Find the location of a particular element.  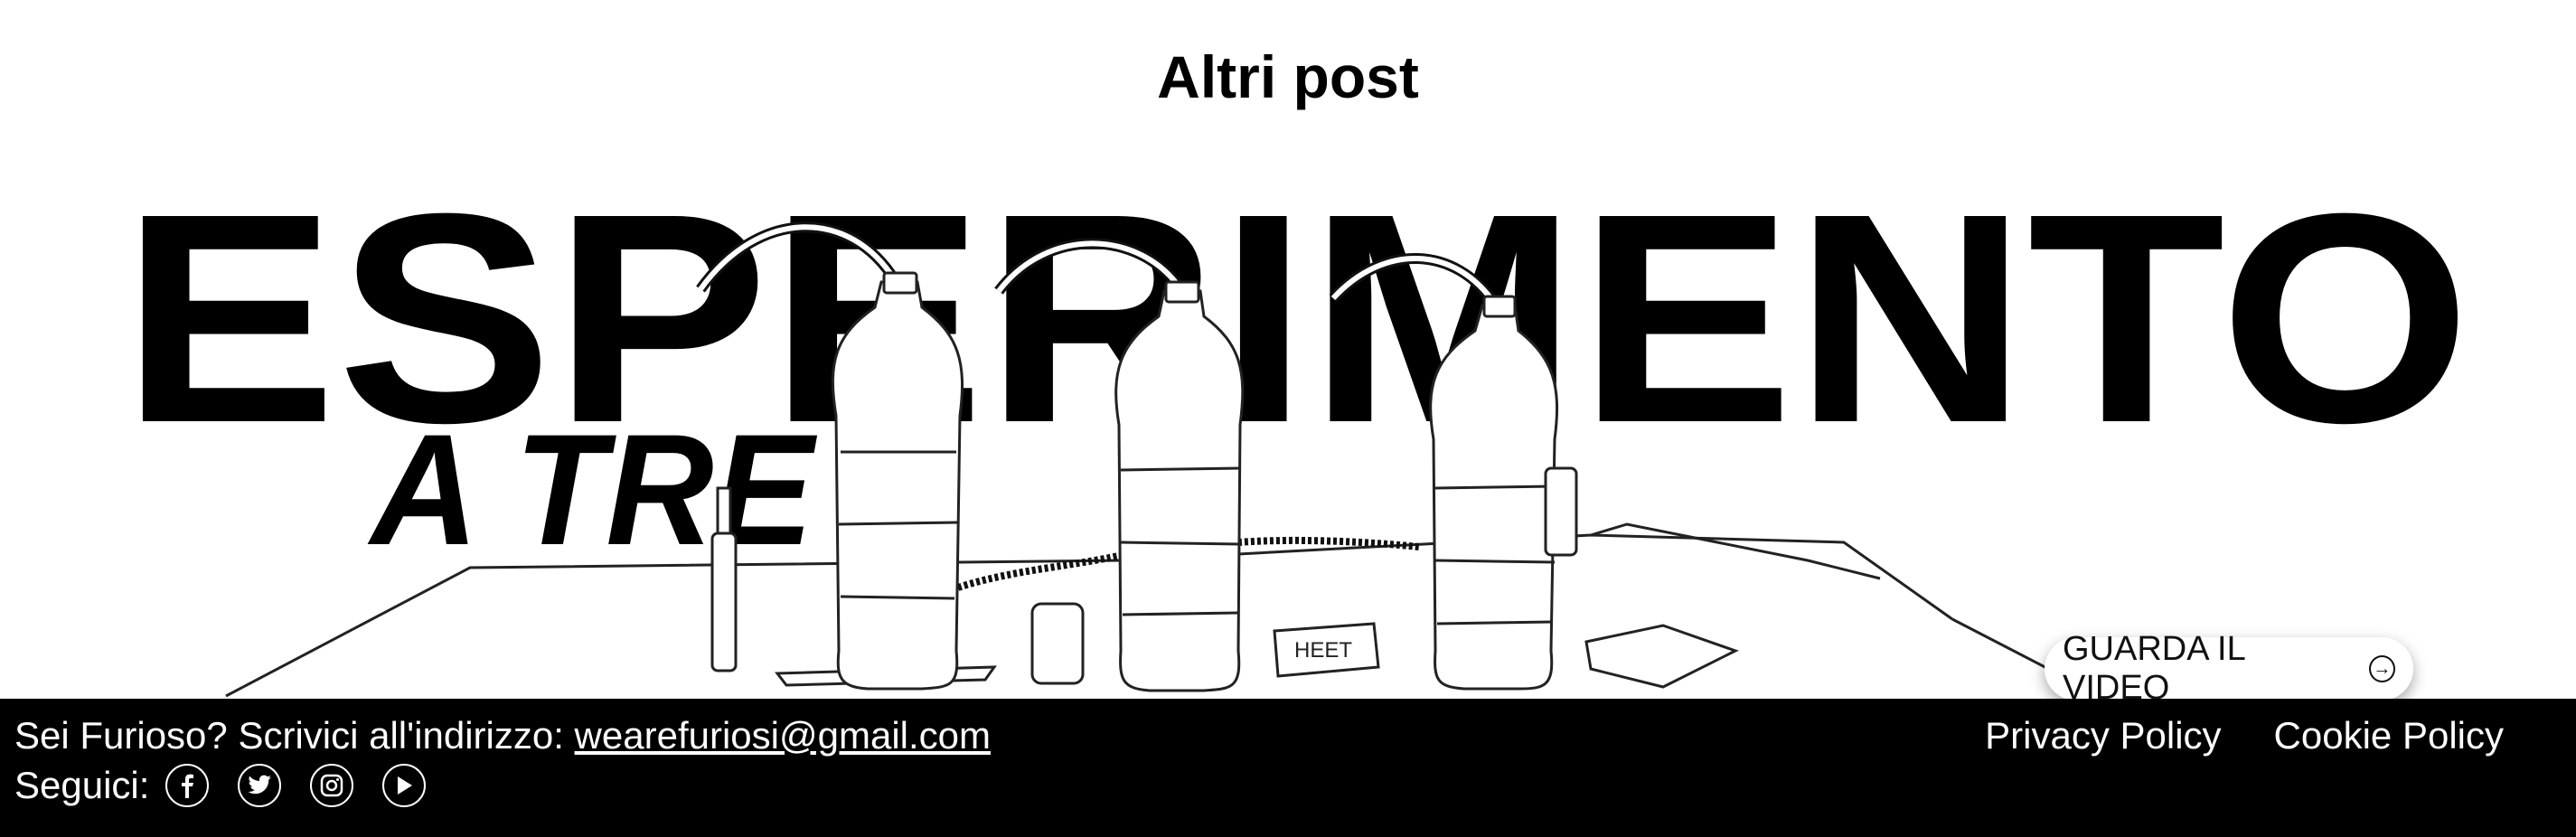

box-label: HEET is located at coordinates (1323, 651).